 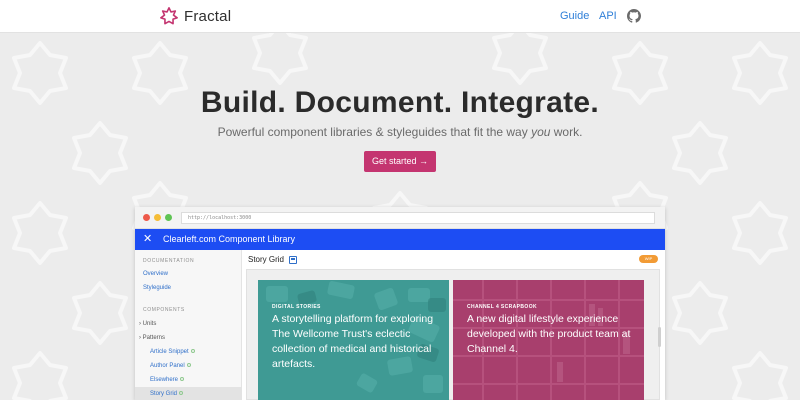 What do you see at coordinates (418, 218) in the screenshot?
I see `url-bar: http://localhost:3000` at bounding box center [418, 218].